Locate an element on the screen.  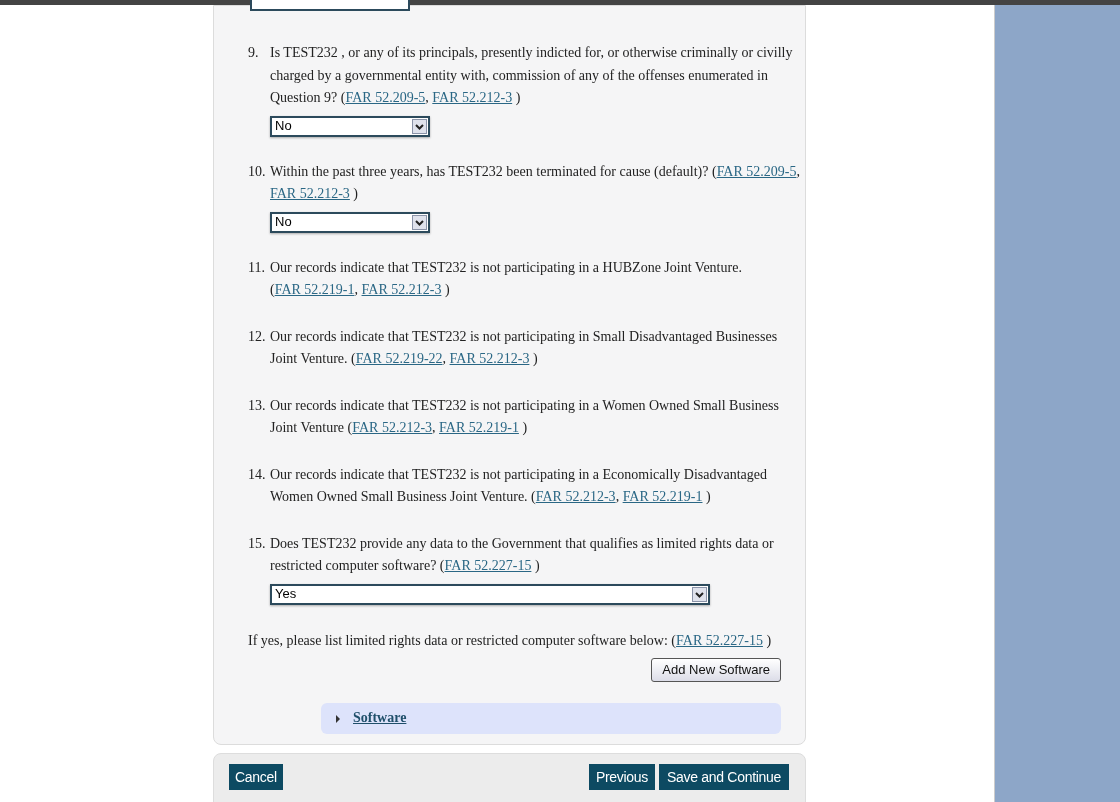
question-text: Our records indicate that TEST232 is not participating in a HUBZone Joint Venture. (FAR 52.219-1, FAR 52.212-3 ) is located at coordinates (506, 278).